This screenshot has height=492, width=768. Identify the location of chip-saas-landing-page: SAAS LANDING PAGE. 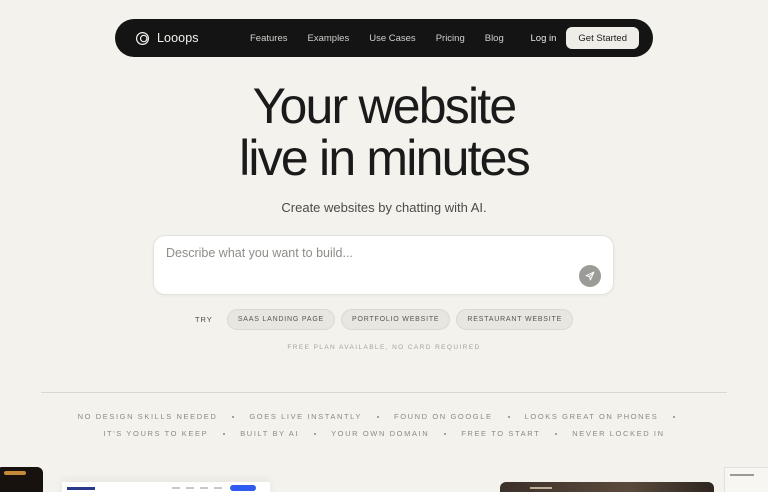
(281, 319).